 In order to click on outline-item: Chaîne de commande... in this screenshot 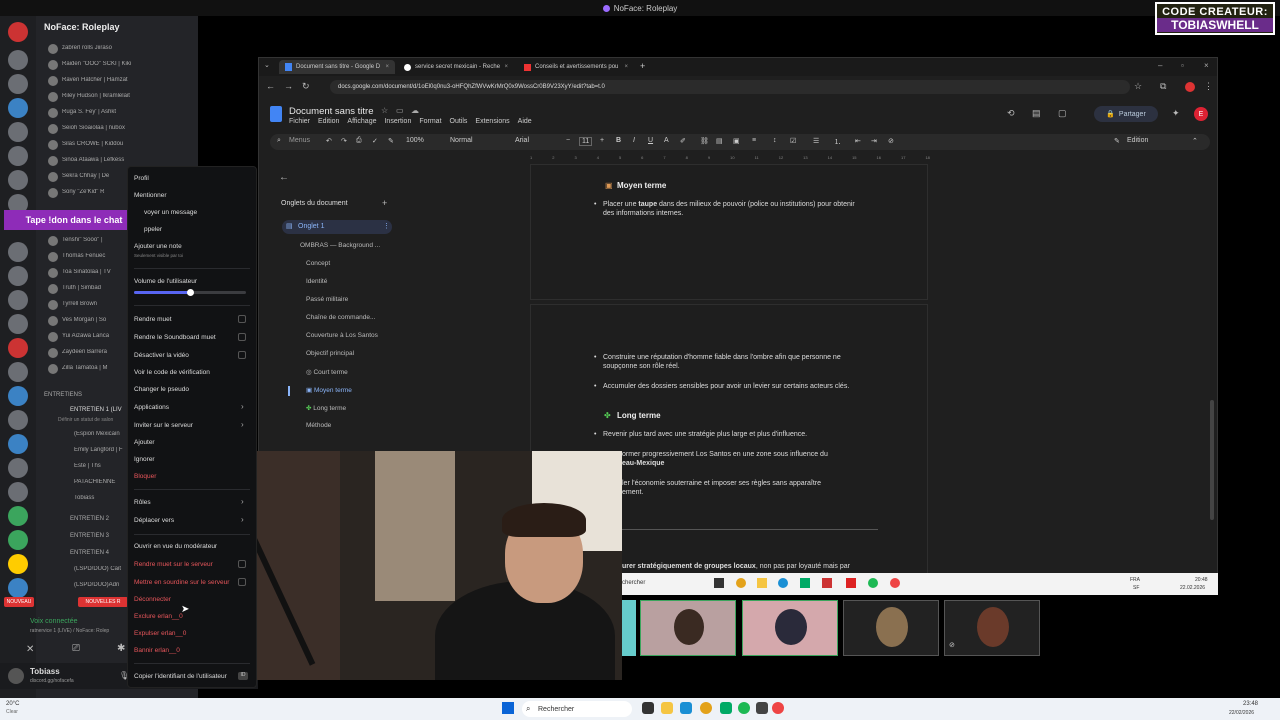, I will do `click(340, 317)`.